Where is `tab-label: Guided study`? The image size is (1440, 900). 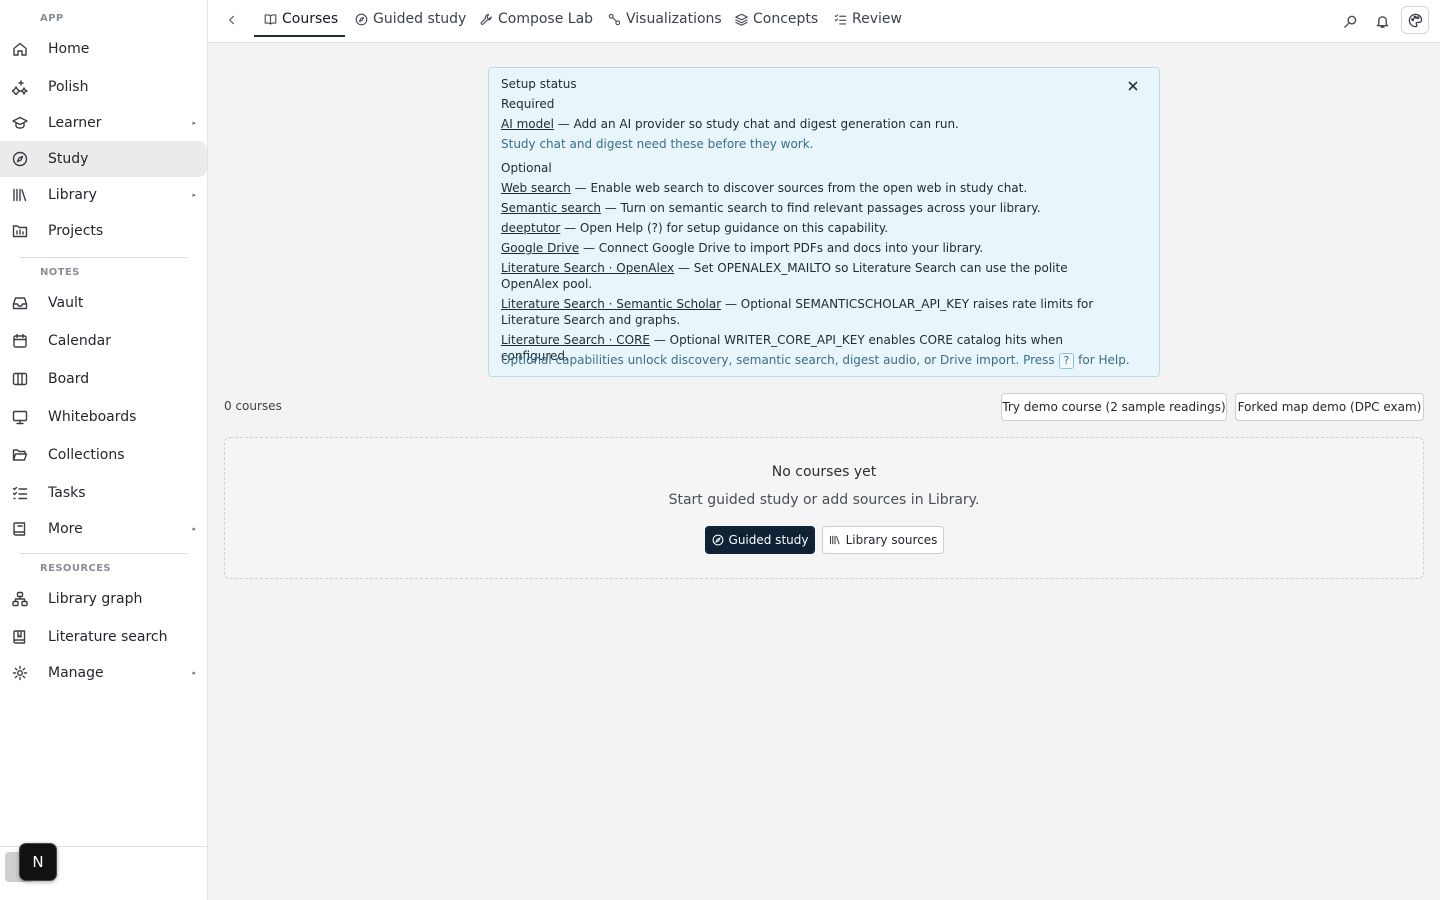 tab-label: Guided study is located at coordinates (420, 19).